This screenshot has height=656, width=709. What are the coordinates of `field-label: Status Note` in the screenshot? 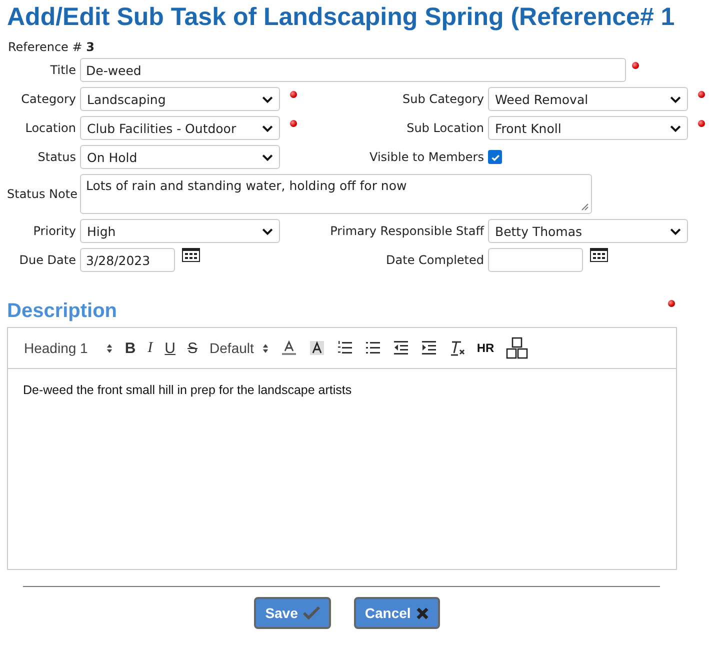 It's located at (41, 194).